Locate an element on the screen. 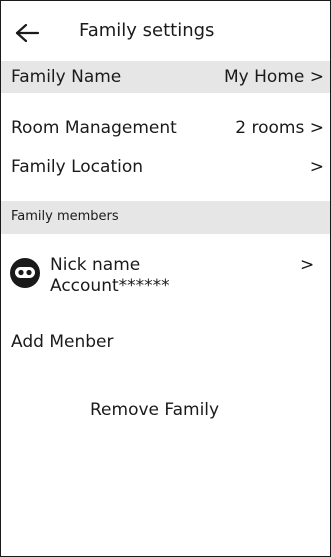  room-management-row: Room Management 2 rooms > is located at coordinates (165, 128).